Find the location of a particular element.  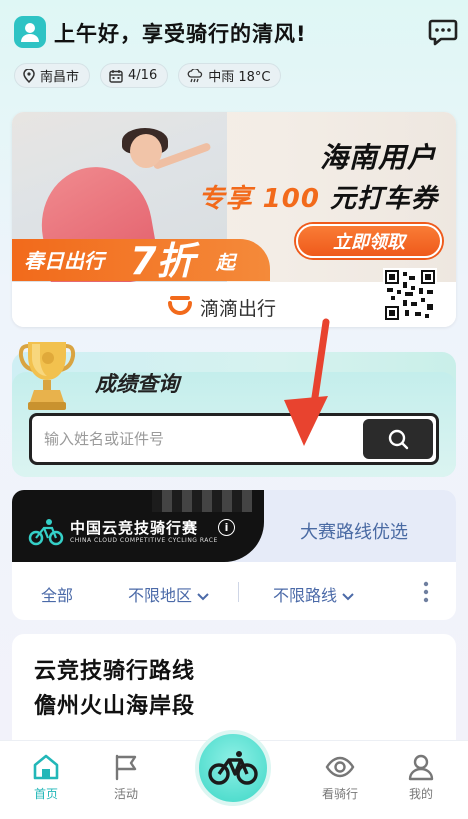

didi-brand: 滴滴出行 is located at coordinates (221, 307).